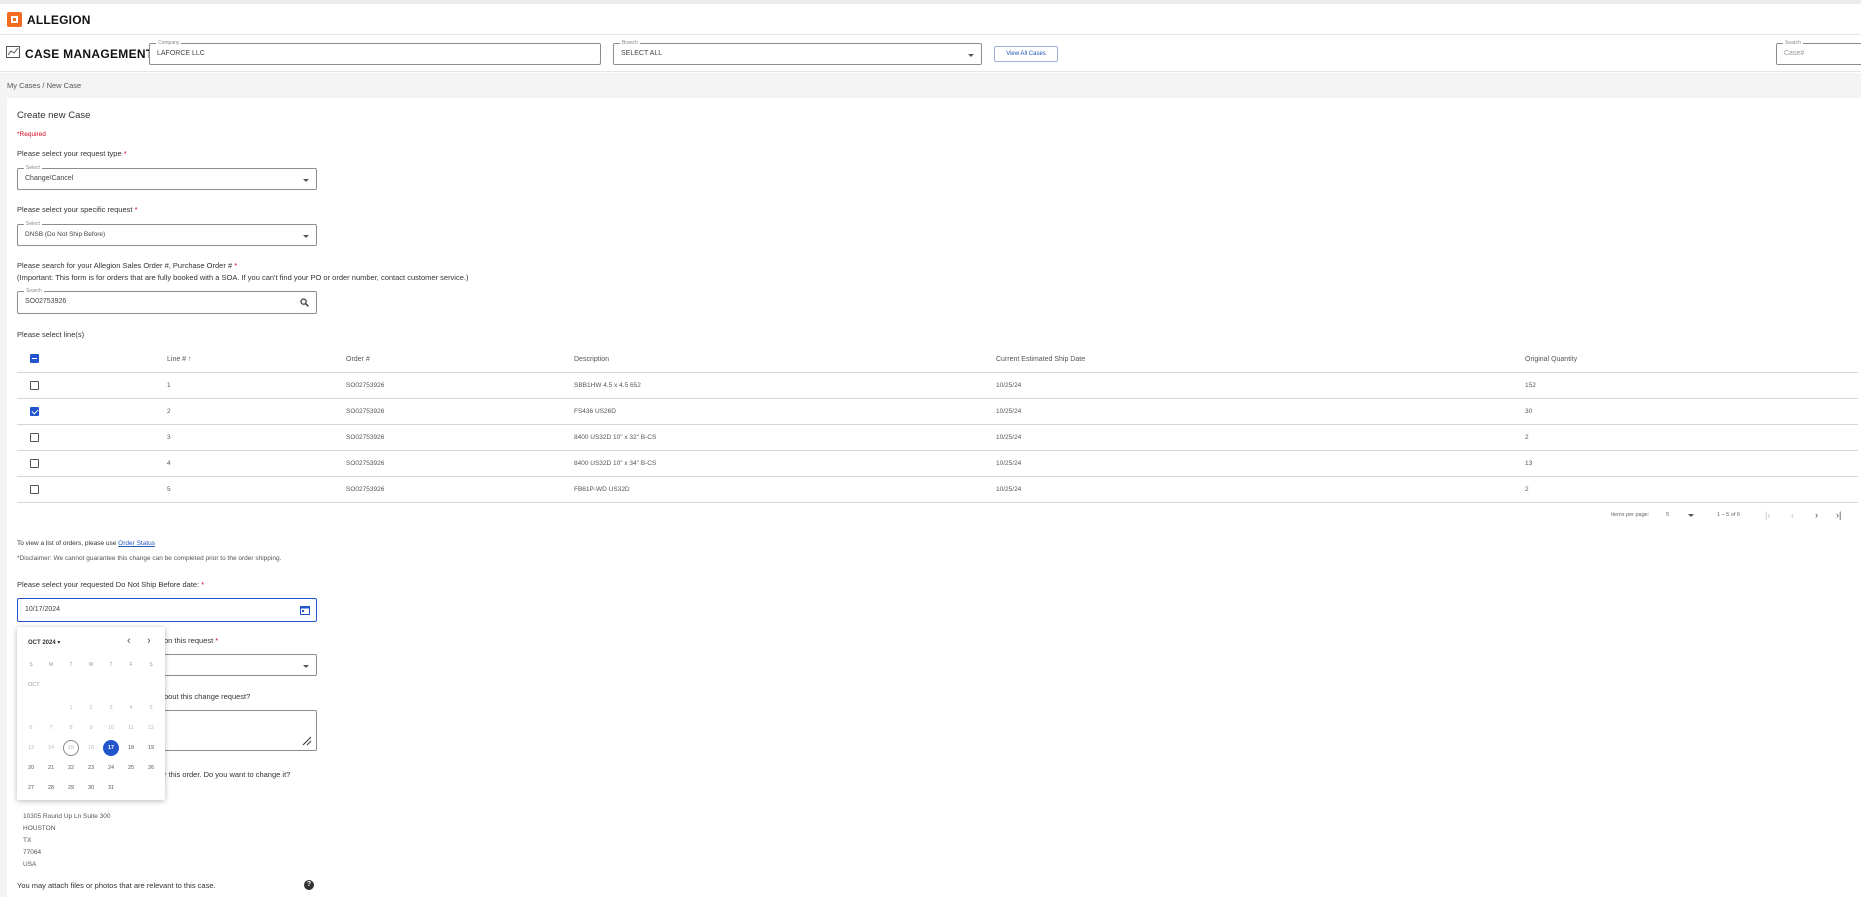 The height and width of the screenshot is (897, 1861). What do you see at coordinates (131, 748) in the screenshot?
I see `calendar-day: 18` at bounding box center [131, 748].